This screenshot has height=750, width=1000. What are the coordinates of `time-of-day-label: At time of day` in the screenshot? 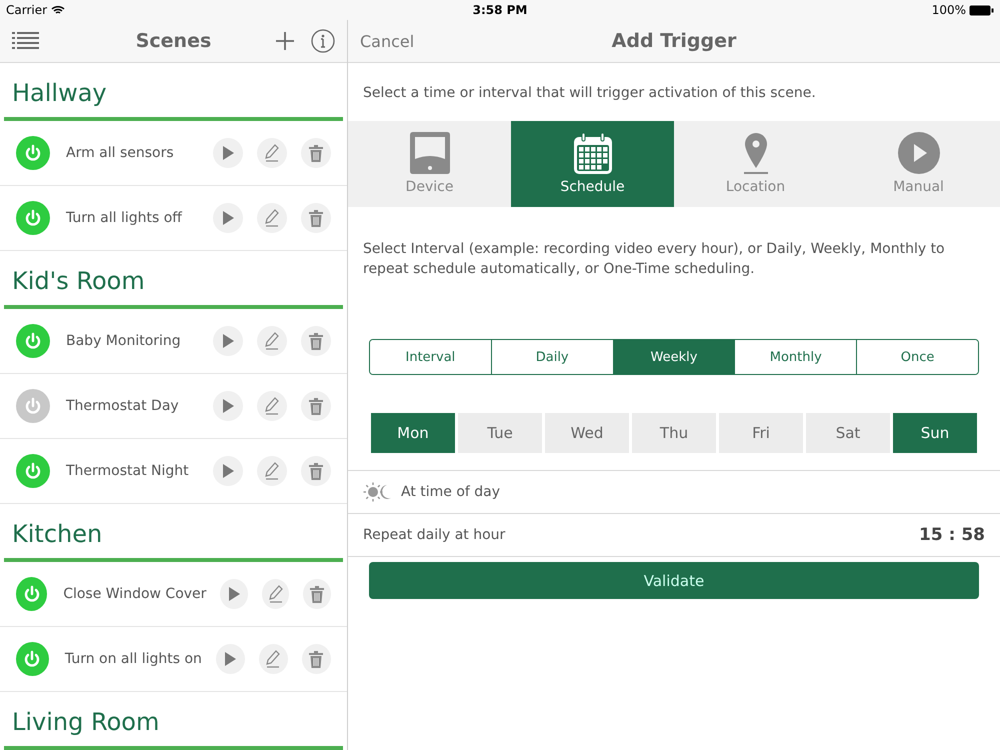 It's located at (450, 492).